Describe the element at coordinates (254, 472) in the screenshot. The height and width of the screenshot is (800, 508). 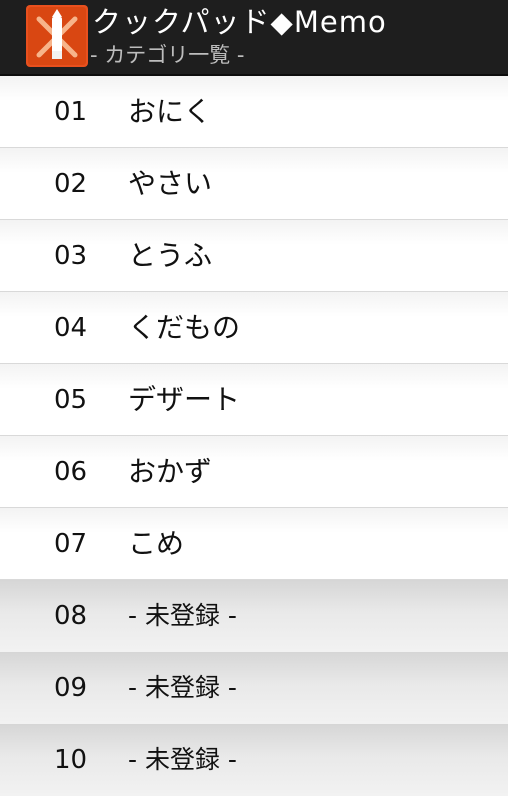
I see `category-row-06: 06 おかず` at that location.